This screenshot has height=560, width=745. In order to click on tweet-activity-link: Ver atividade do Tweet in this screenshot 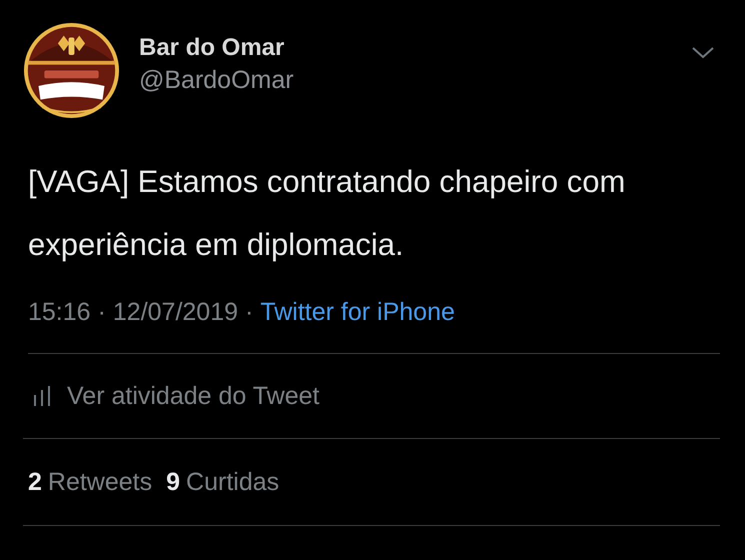, I will do `click(193, 396)`.